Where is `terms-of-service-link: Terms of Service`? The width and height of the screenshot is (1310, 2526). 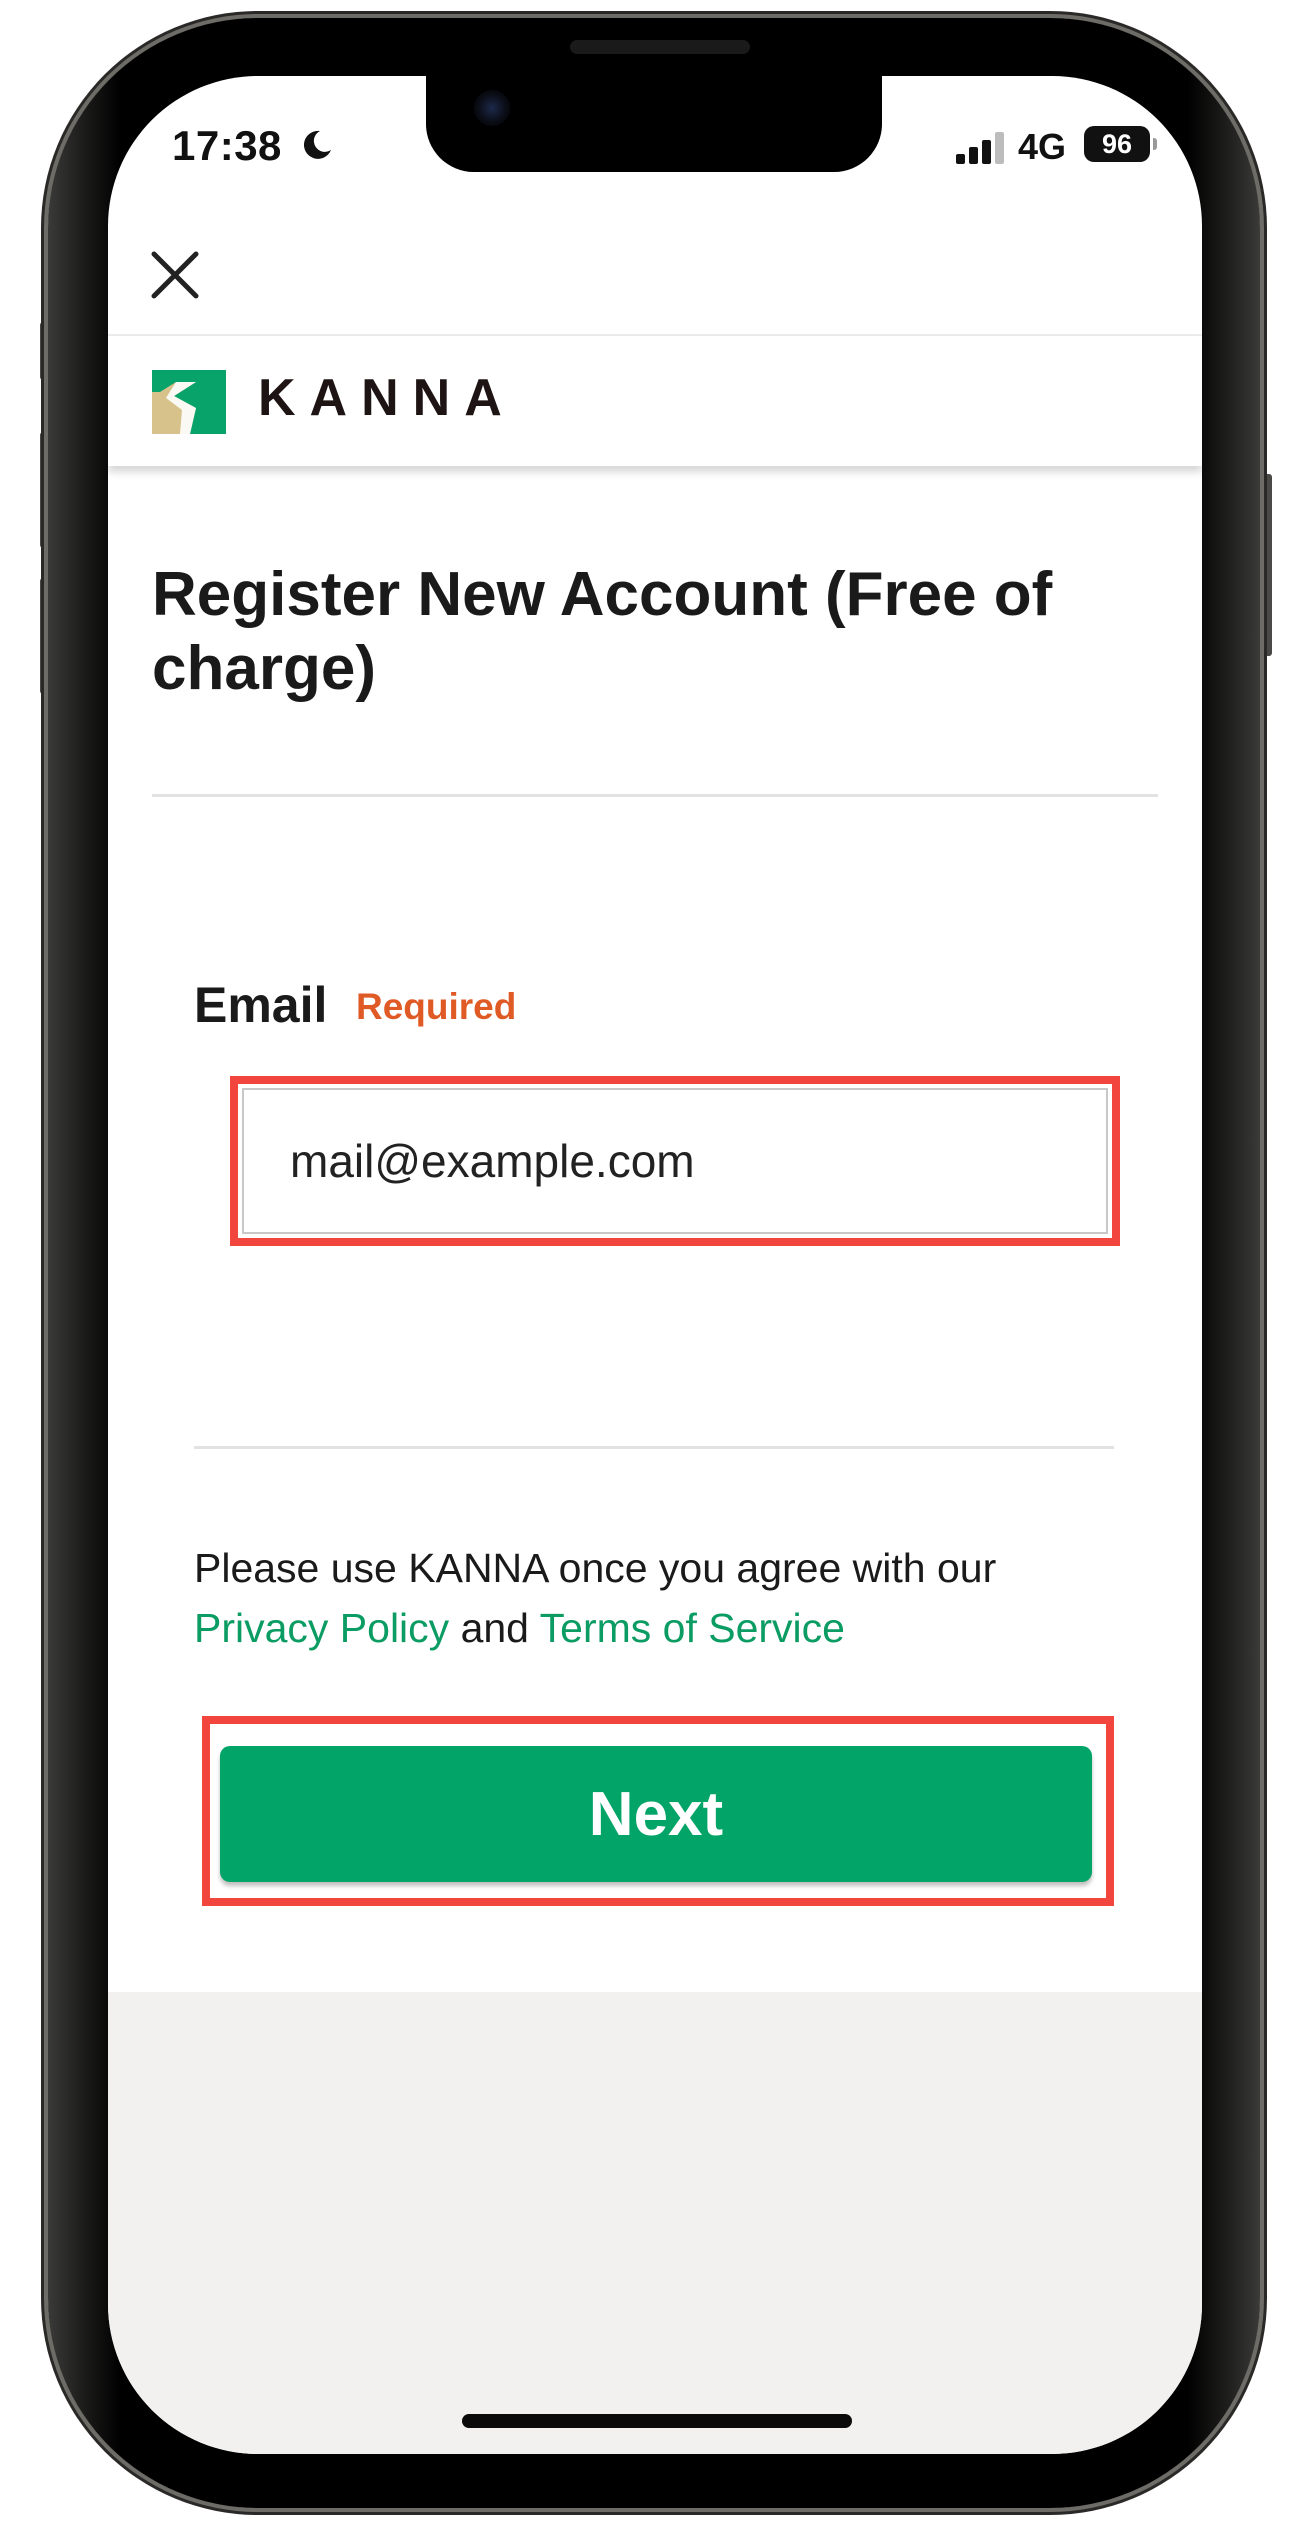 terms-of-service-link: Terms of Service is located at coordinates (692, 1628).